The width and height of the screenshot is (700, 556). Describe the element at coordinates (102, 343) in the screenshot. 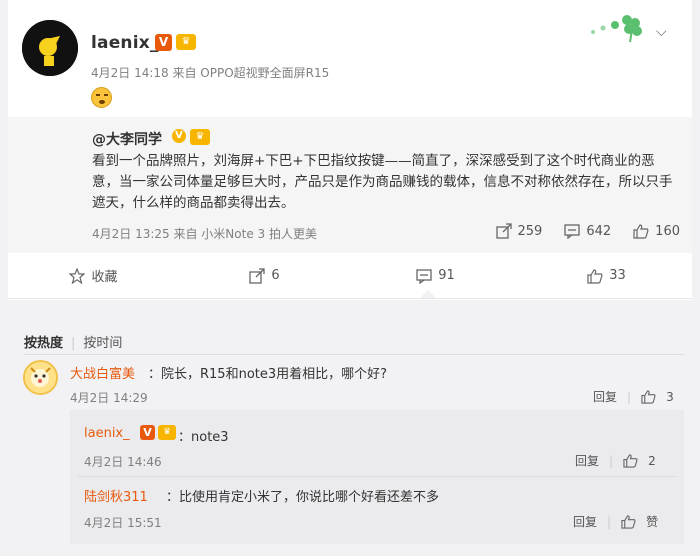

I see `sort-by-time-tab: 按时间` at that location.